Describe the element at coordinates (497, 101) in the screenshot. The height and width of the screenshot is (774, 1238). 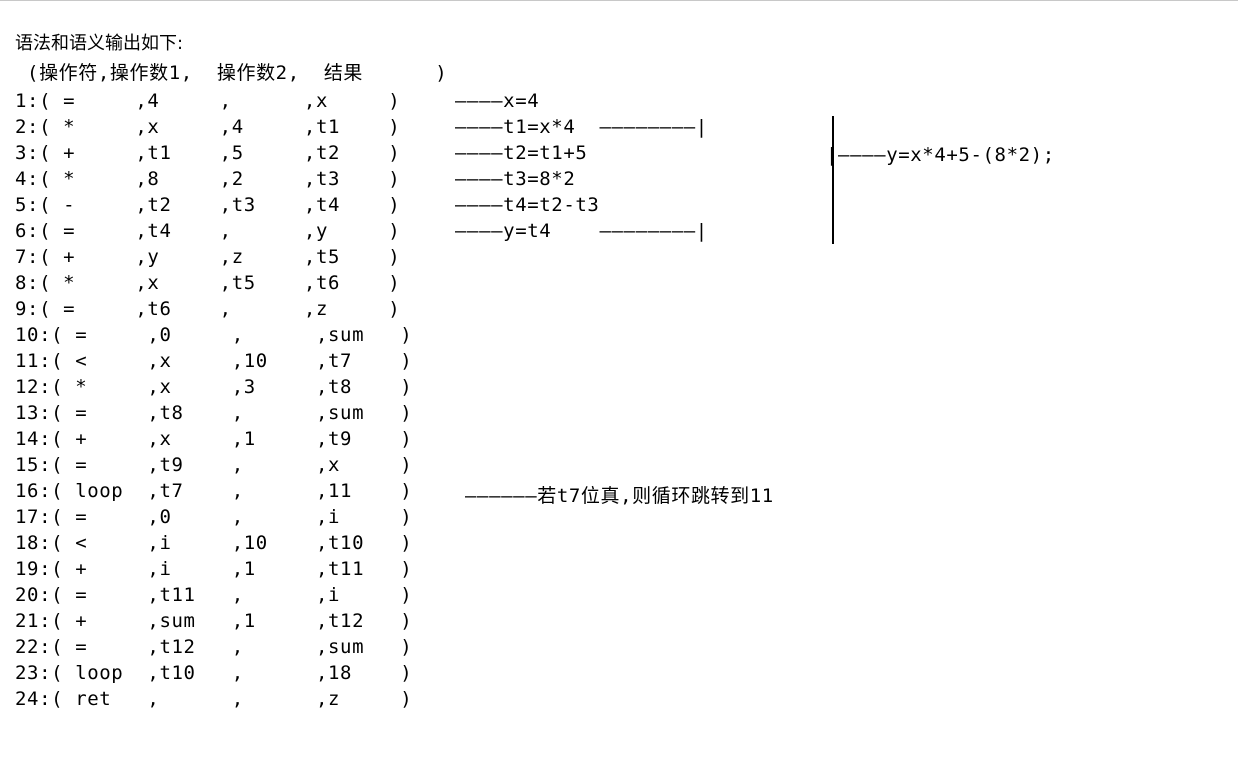
I see `annotation-row-1: ————x=4` at that location.